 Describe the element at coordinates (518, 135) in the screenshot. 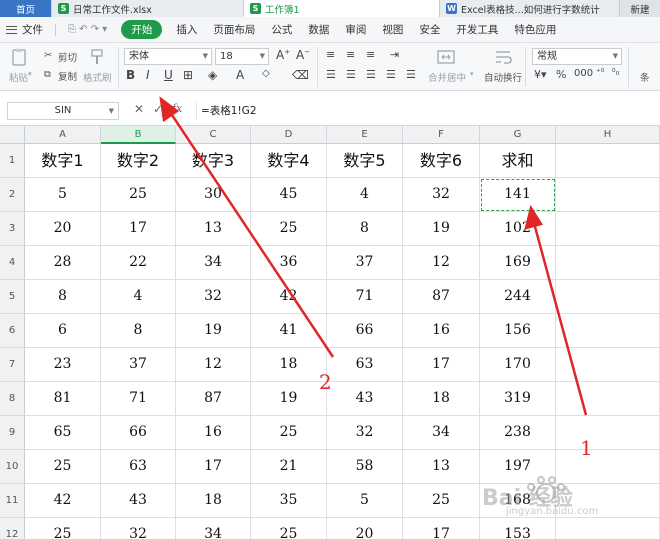

I see `column-header-g: G` at that location.